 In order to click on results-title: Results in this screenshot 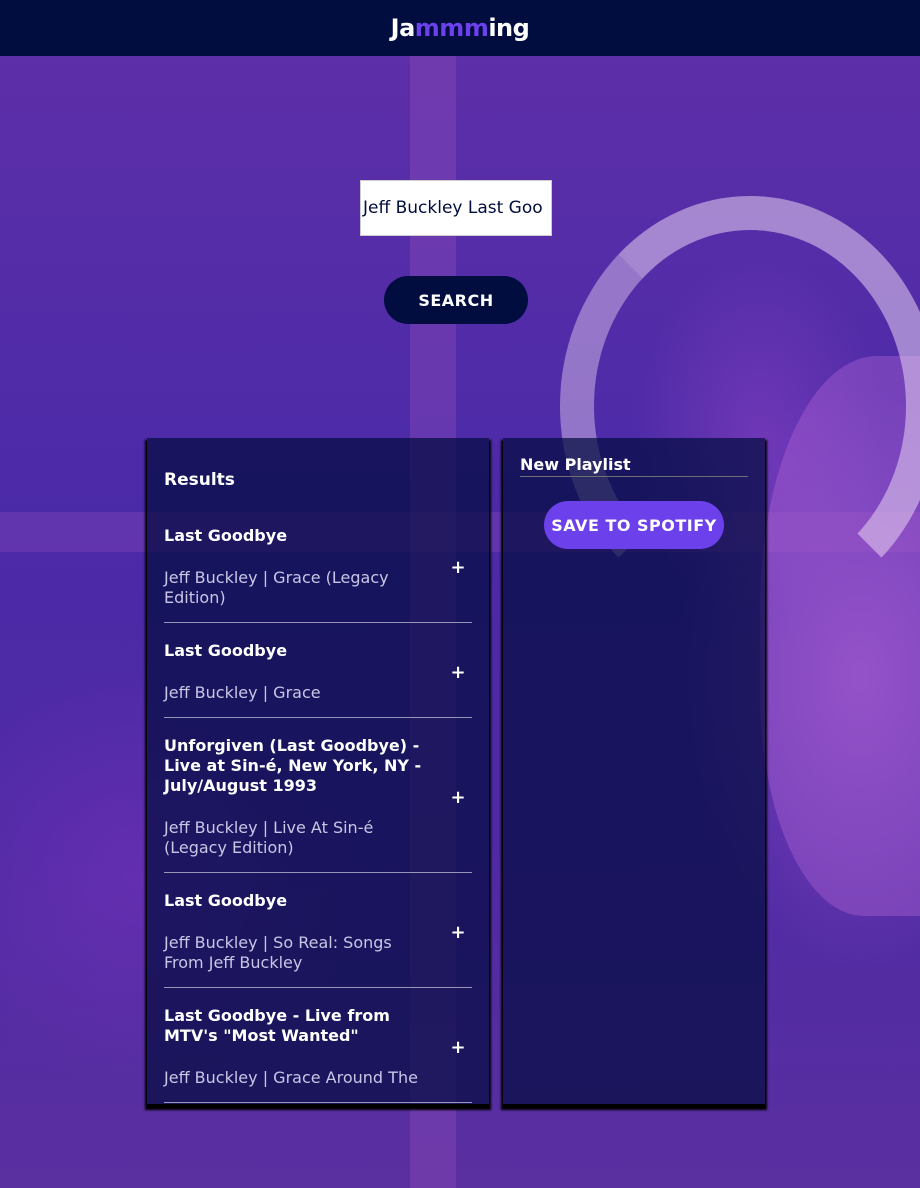, I will do `click(199, 480)`.